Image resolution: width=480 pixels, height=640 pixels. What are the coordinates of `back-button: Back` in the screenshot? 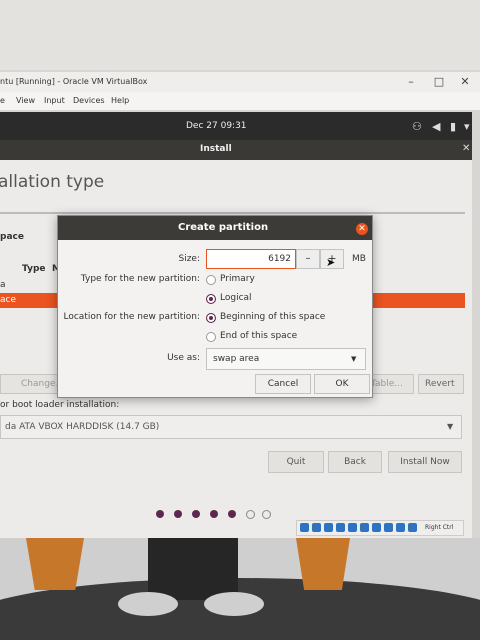 It's located at (355, 462).